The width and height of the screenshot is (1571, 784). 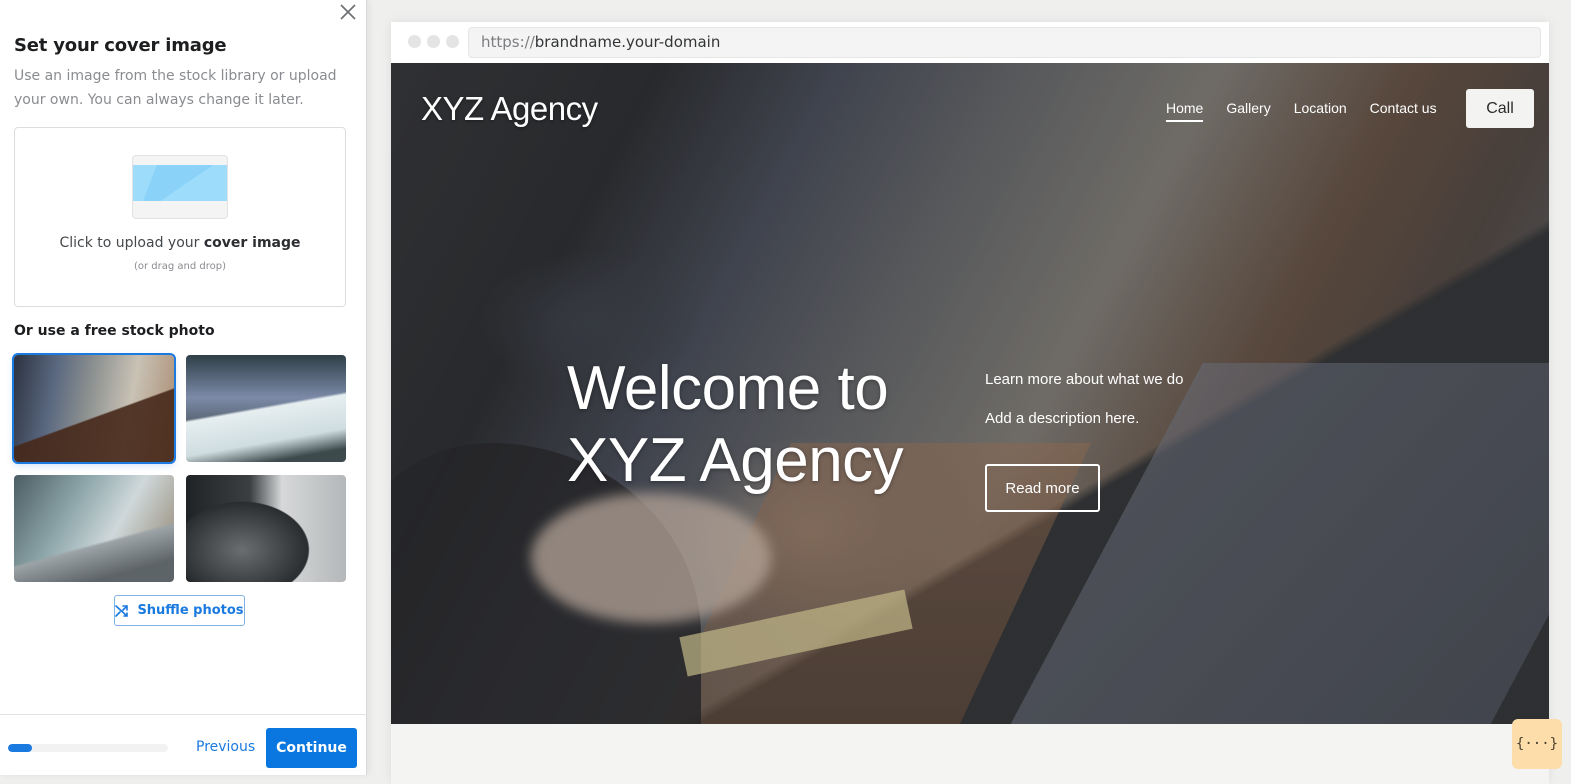 What do you see at coordinates (120, 45) in the screenshot?
I see `panel-title: Set your cover image` at bounding box center [120, 45].